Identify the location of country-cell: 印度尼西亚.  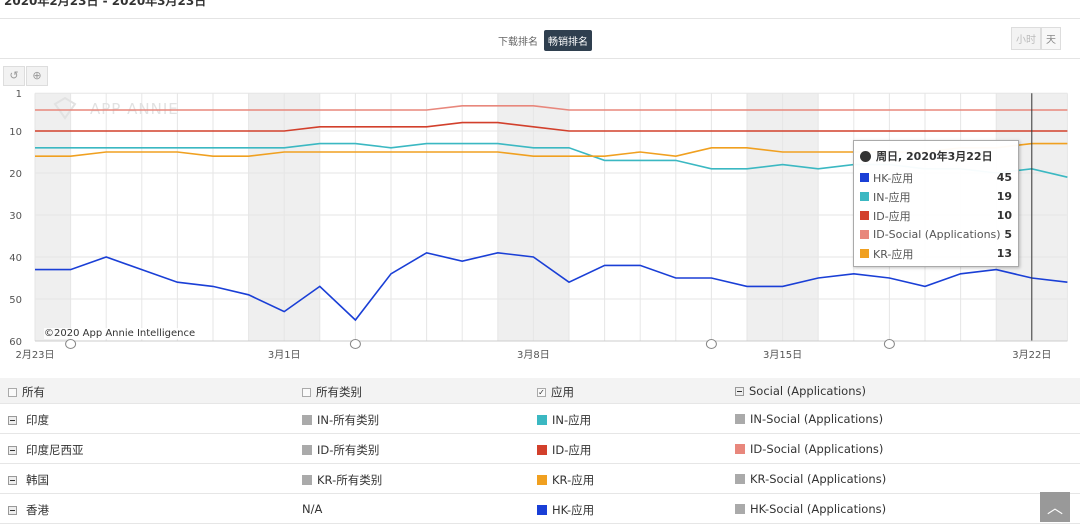
(46, 450).